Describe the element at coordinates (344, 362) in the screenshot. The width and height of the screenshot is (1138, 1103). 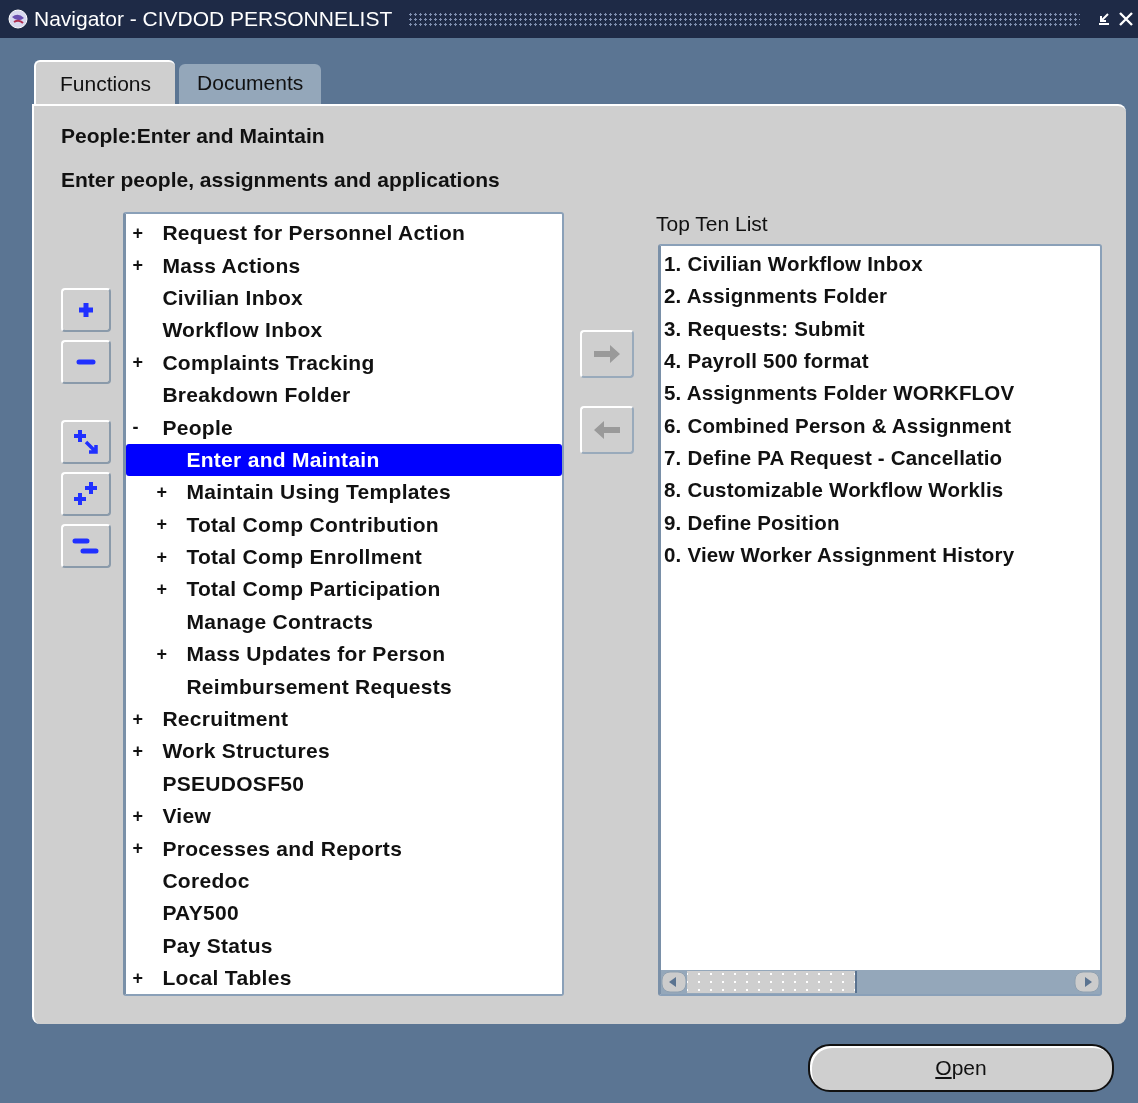
I see `tree-item: + Complaints Tracking` at that location.